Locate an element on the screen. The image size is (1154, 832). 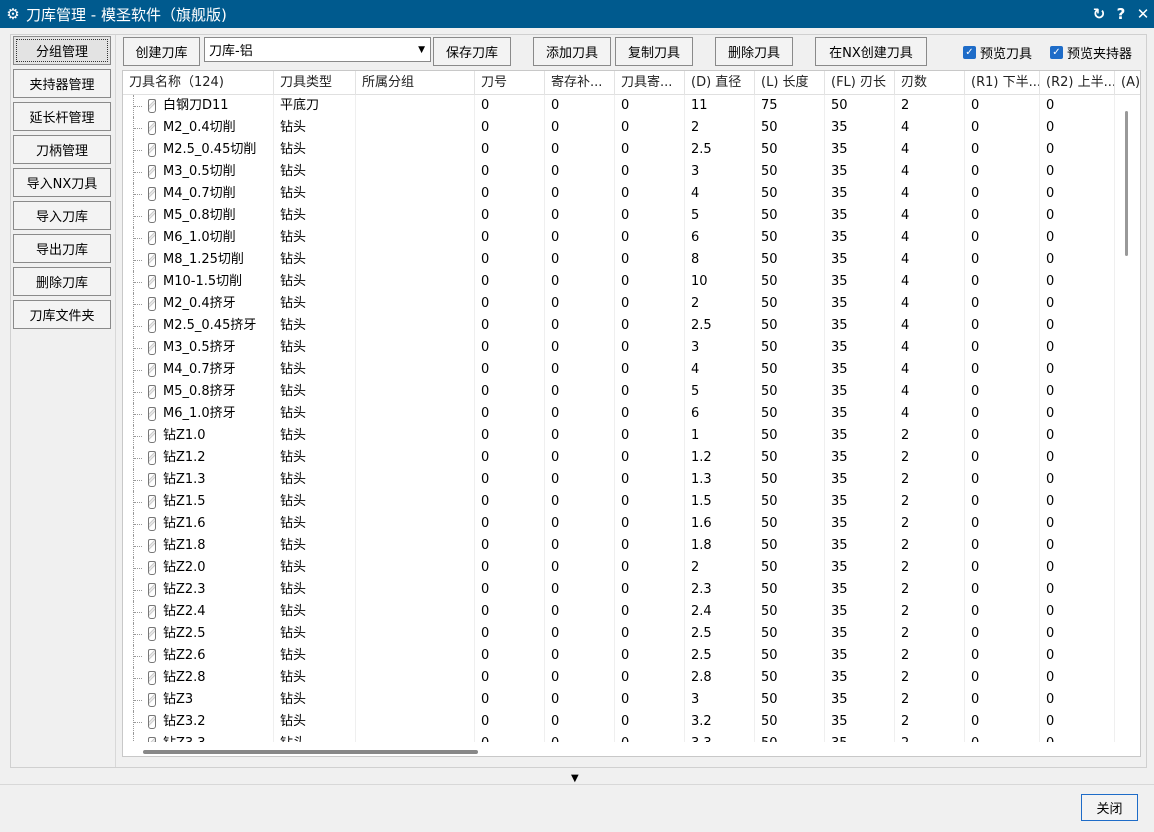
copy-tool-button: 复制刀具 is located at coordinates (654, 51).